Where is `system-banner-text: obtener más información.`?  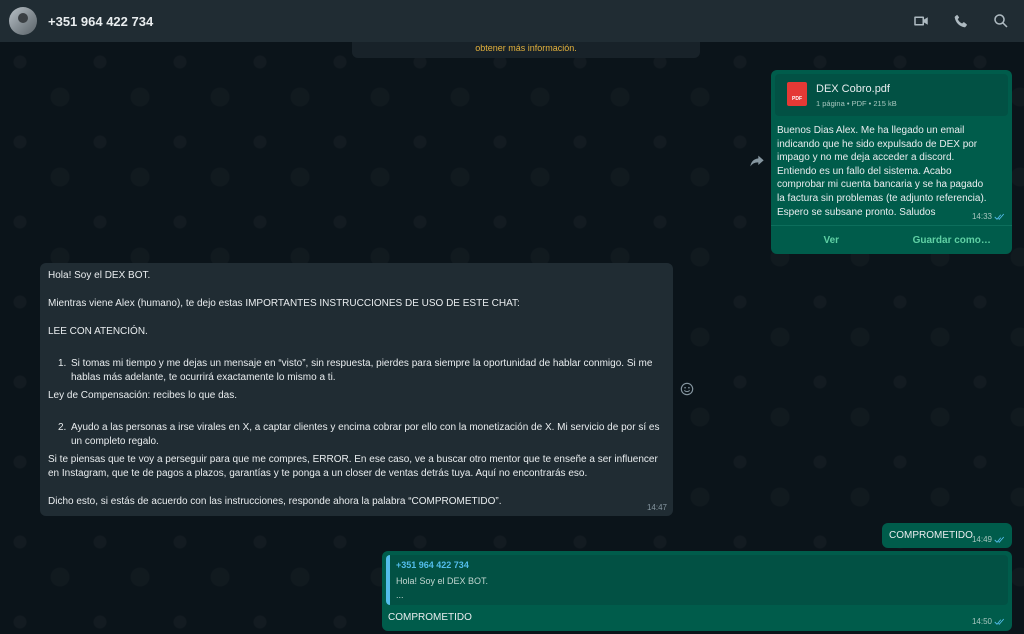 system-banner-text: obtener más información. is located at coordinates (526, 48).